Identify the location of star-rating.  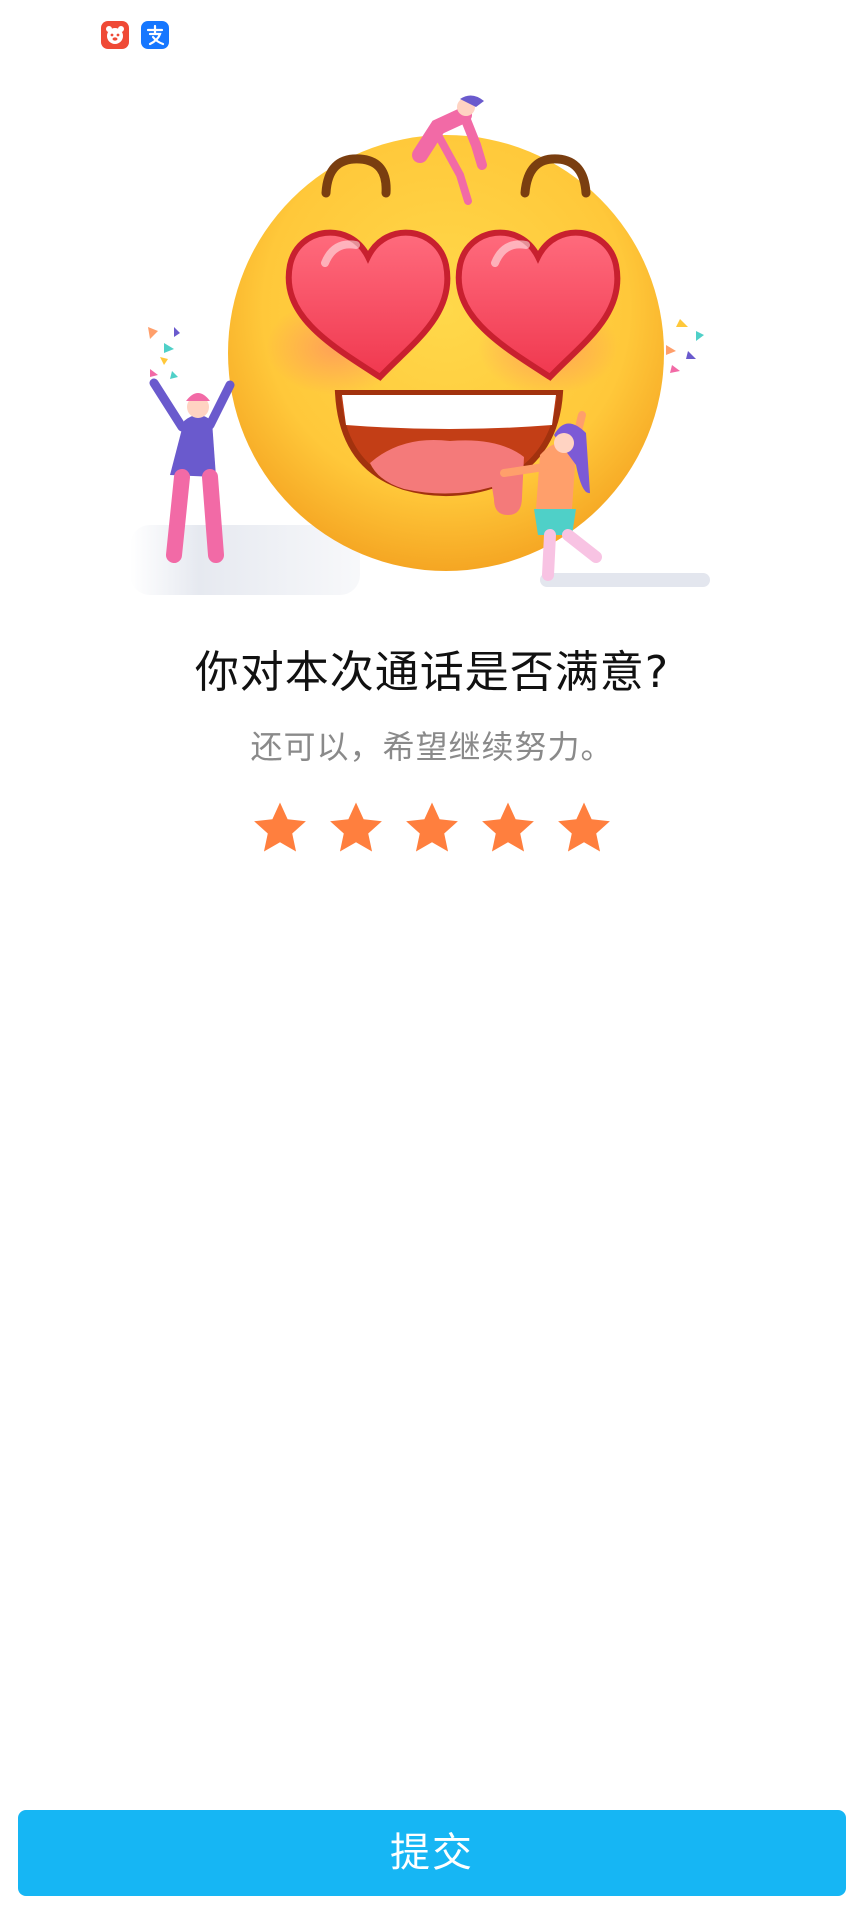
(432, 829).